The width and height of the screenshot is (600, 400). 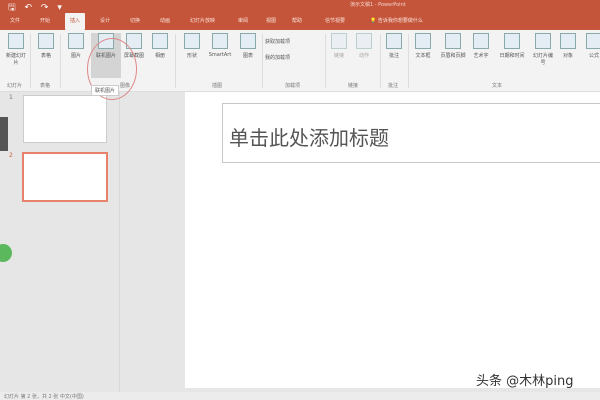 I want to click on get-addins-button: 获取加载项, so click(x=277, y=41).